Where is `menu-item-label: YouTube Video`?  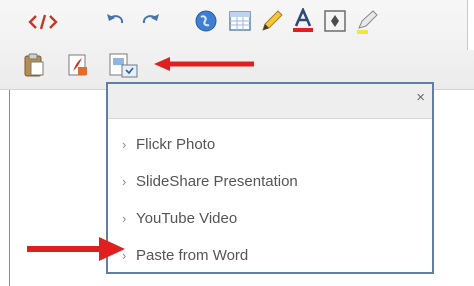 menu-item-label: YouTube Video is located at coordinates (187, 218).